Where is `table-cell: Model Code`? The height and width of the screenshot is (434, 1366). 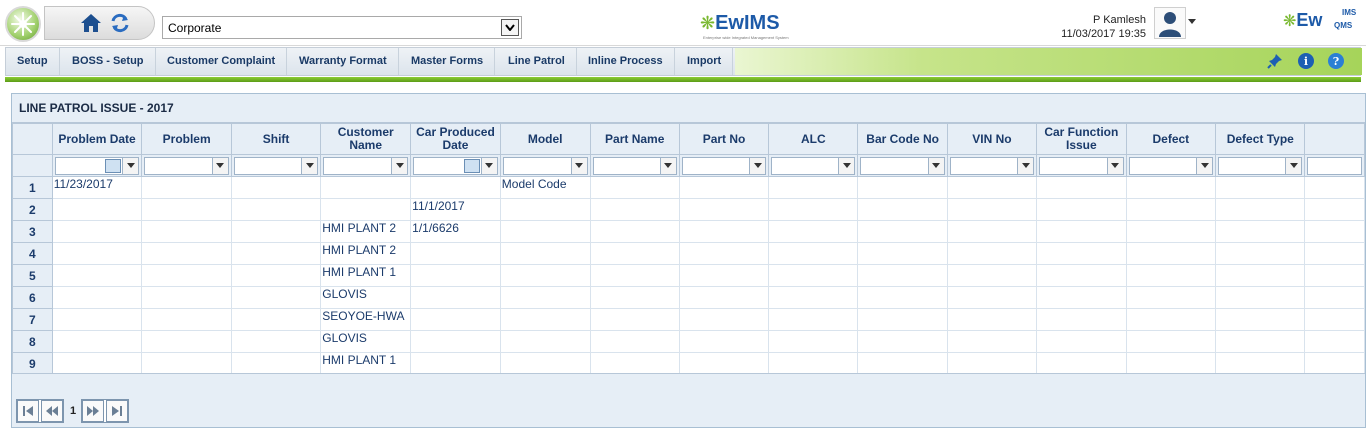
table-cell: Model Code is located at coordinates (545, 187).